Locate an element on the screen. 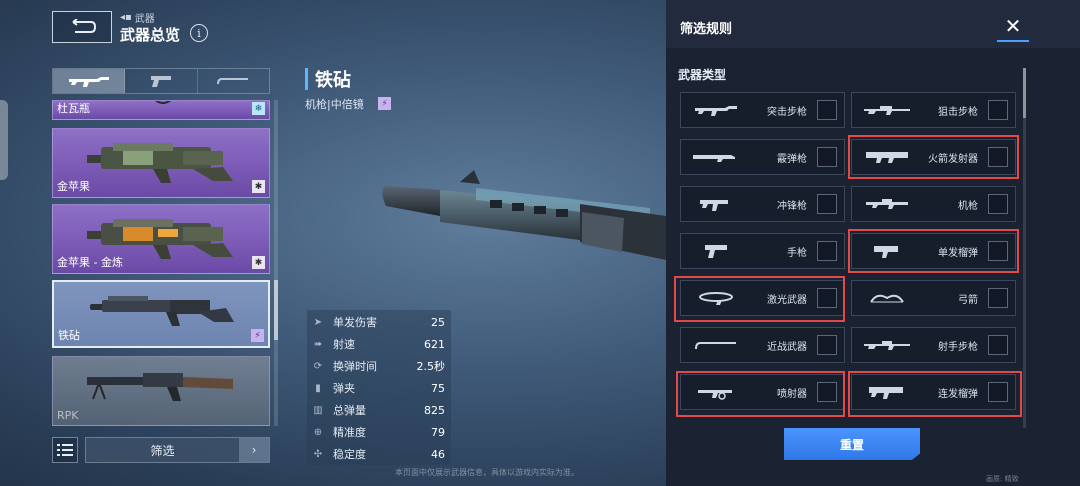 The image size is (1080, 486). tab-melee is located at coordinates (233, 81).